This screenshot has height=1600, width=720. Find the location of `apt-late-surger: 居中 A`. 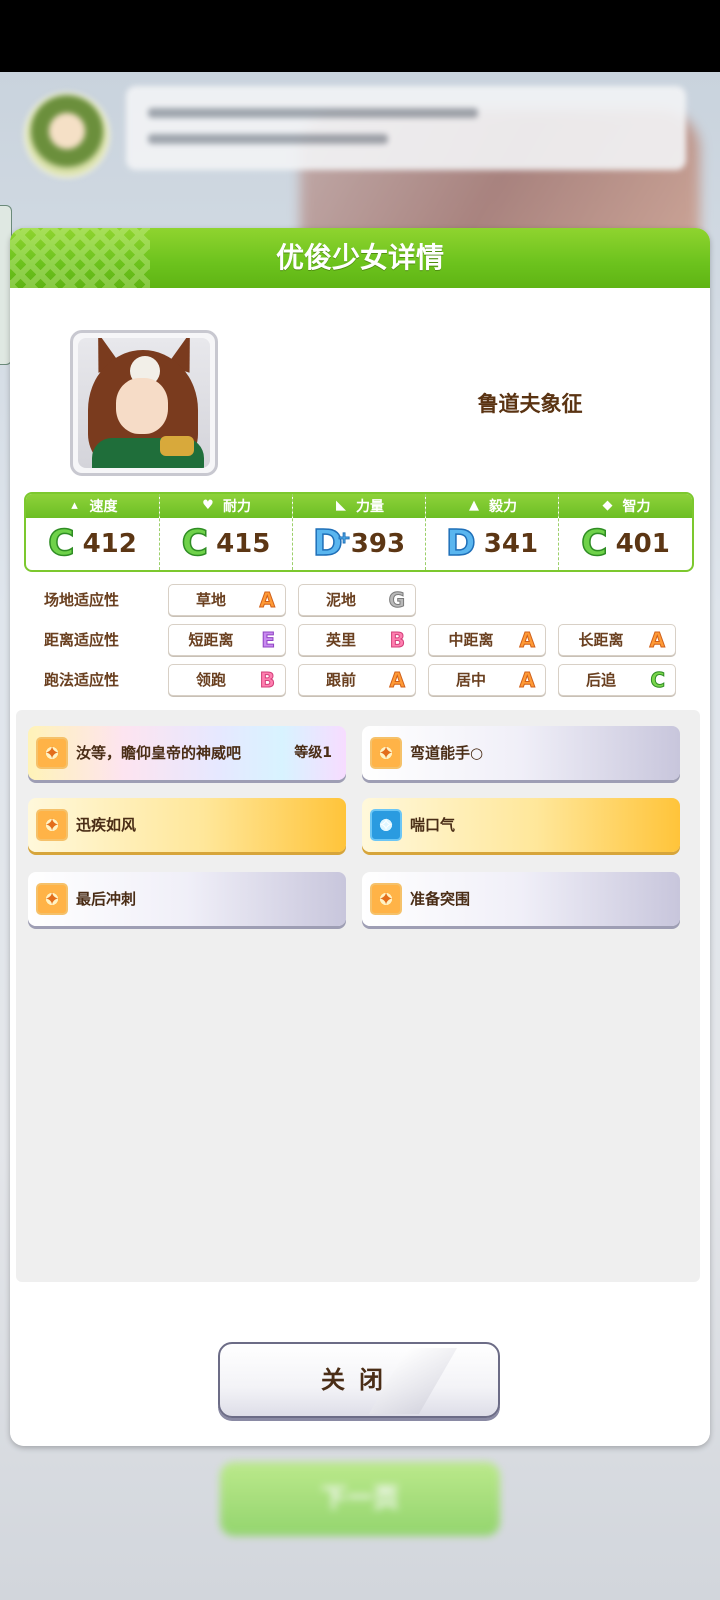

apt-late-surger: 居中 A is located at coordinates (487, 680).